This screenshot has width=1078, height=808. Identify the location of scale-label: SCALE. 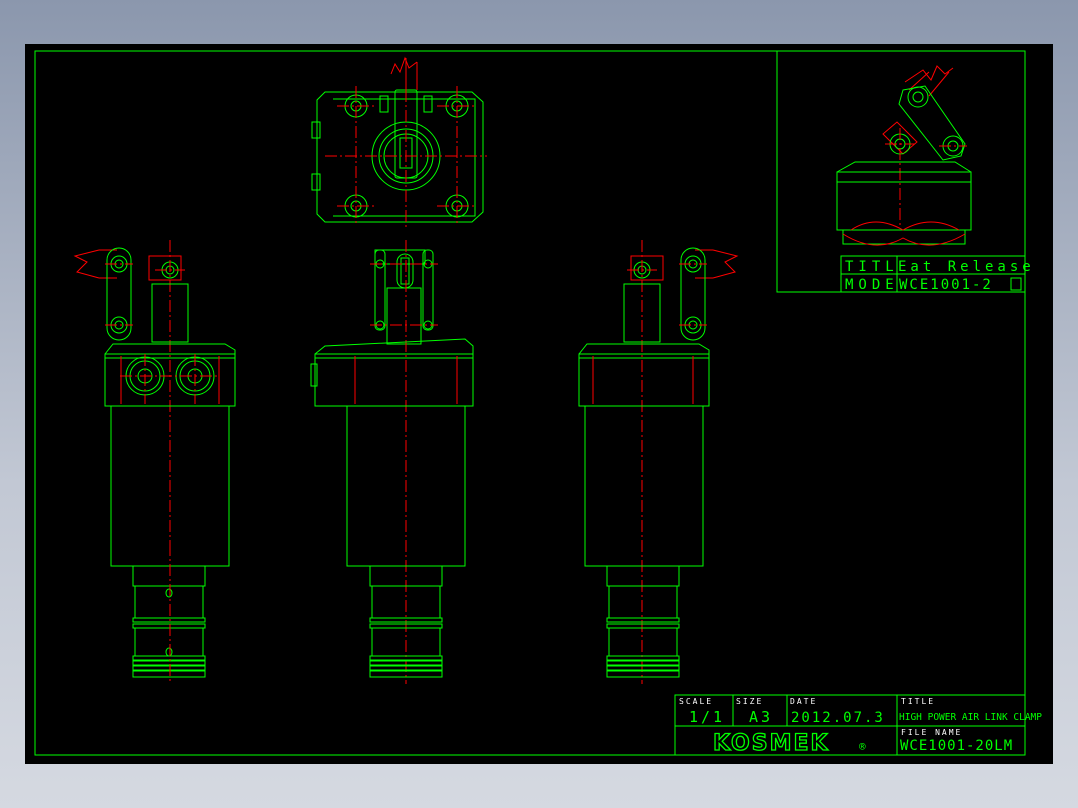
(696, 701).